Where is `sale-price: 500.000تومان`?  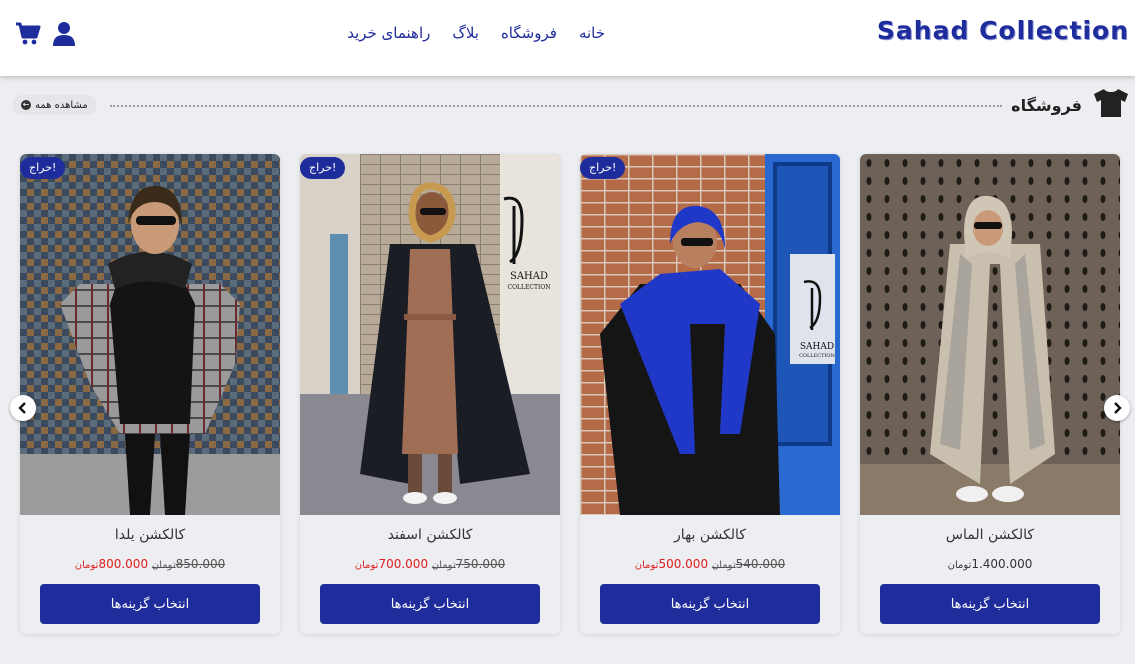 sale-price: 500.000تومان is located at coordinates (671, 564).